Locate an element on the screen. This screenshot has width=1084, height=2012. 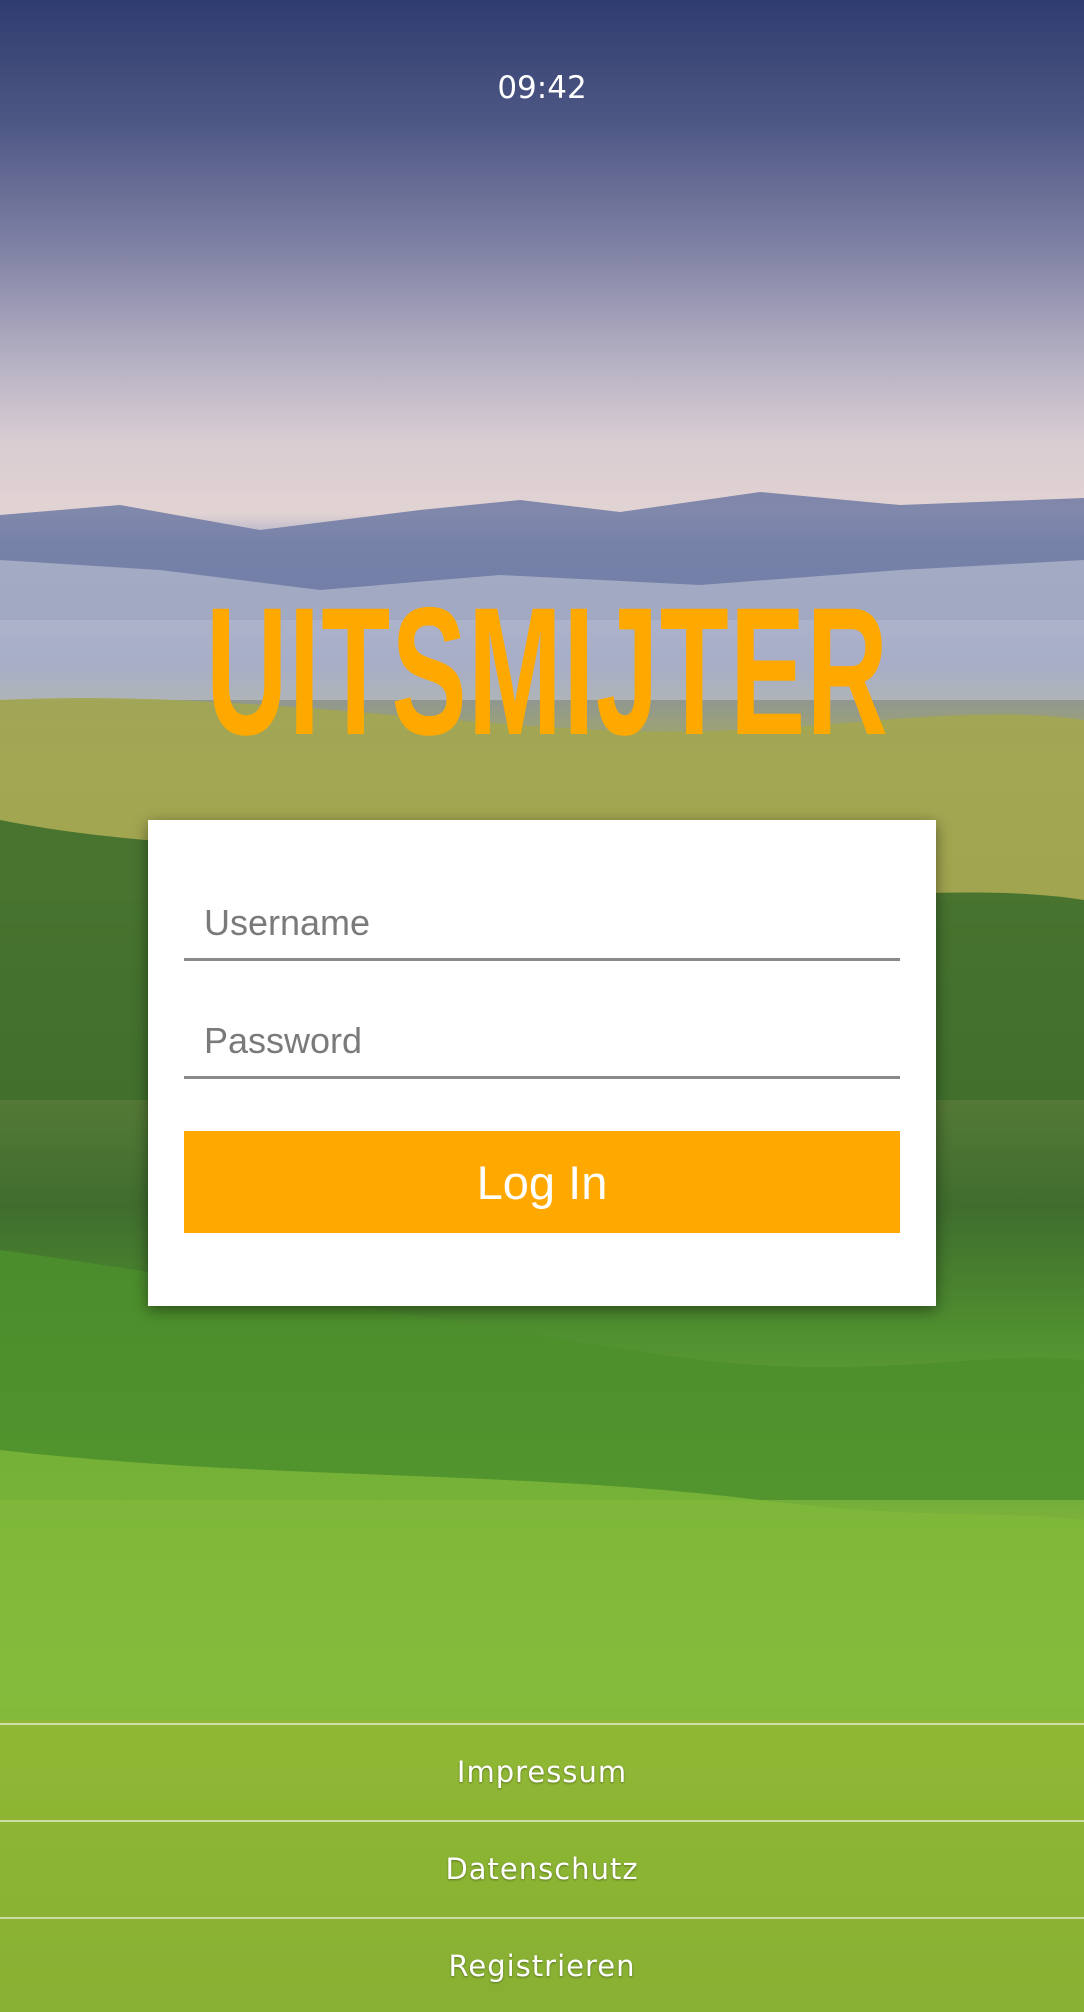
password-field is located at coordinates (542, 1042).